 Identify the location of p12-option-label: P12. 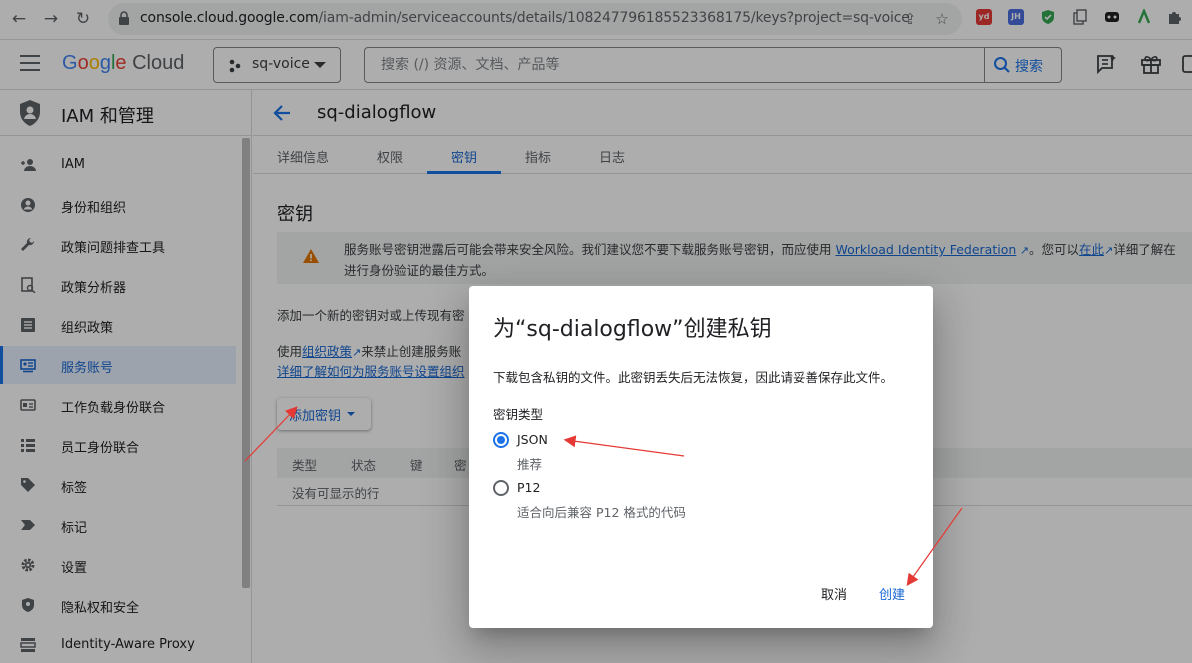
(528, 487).